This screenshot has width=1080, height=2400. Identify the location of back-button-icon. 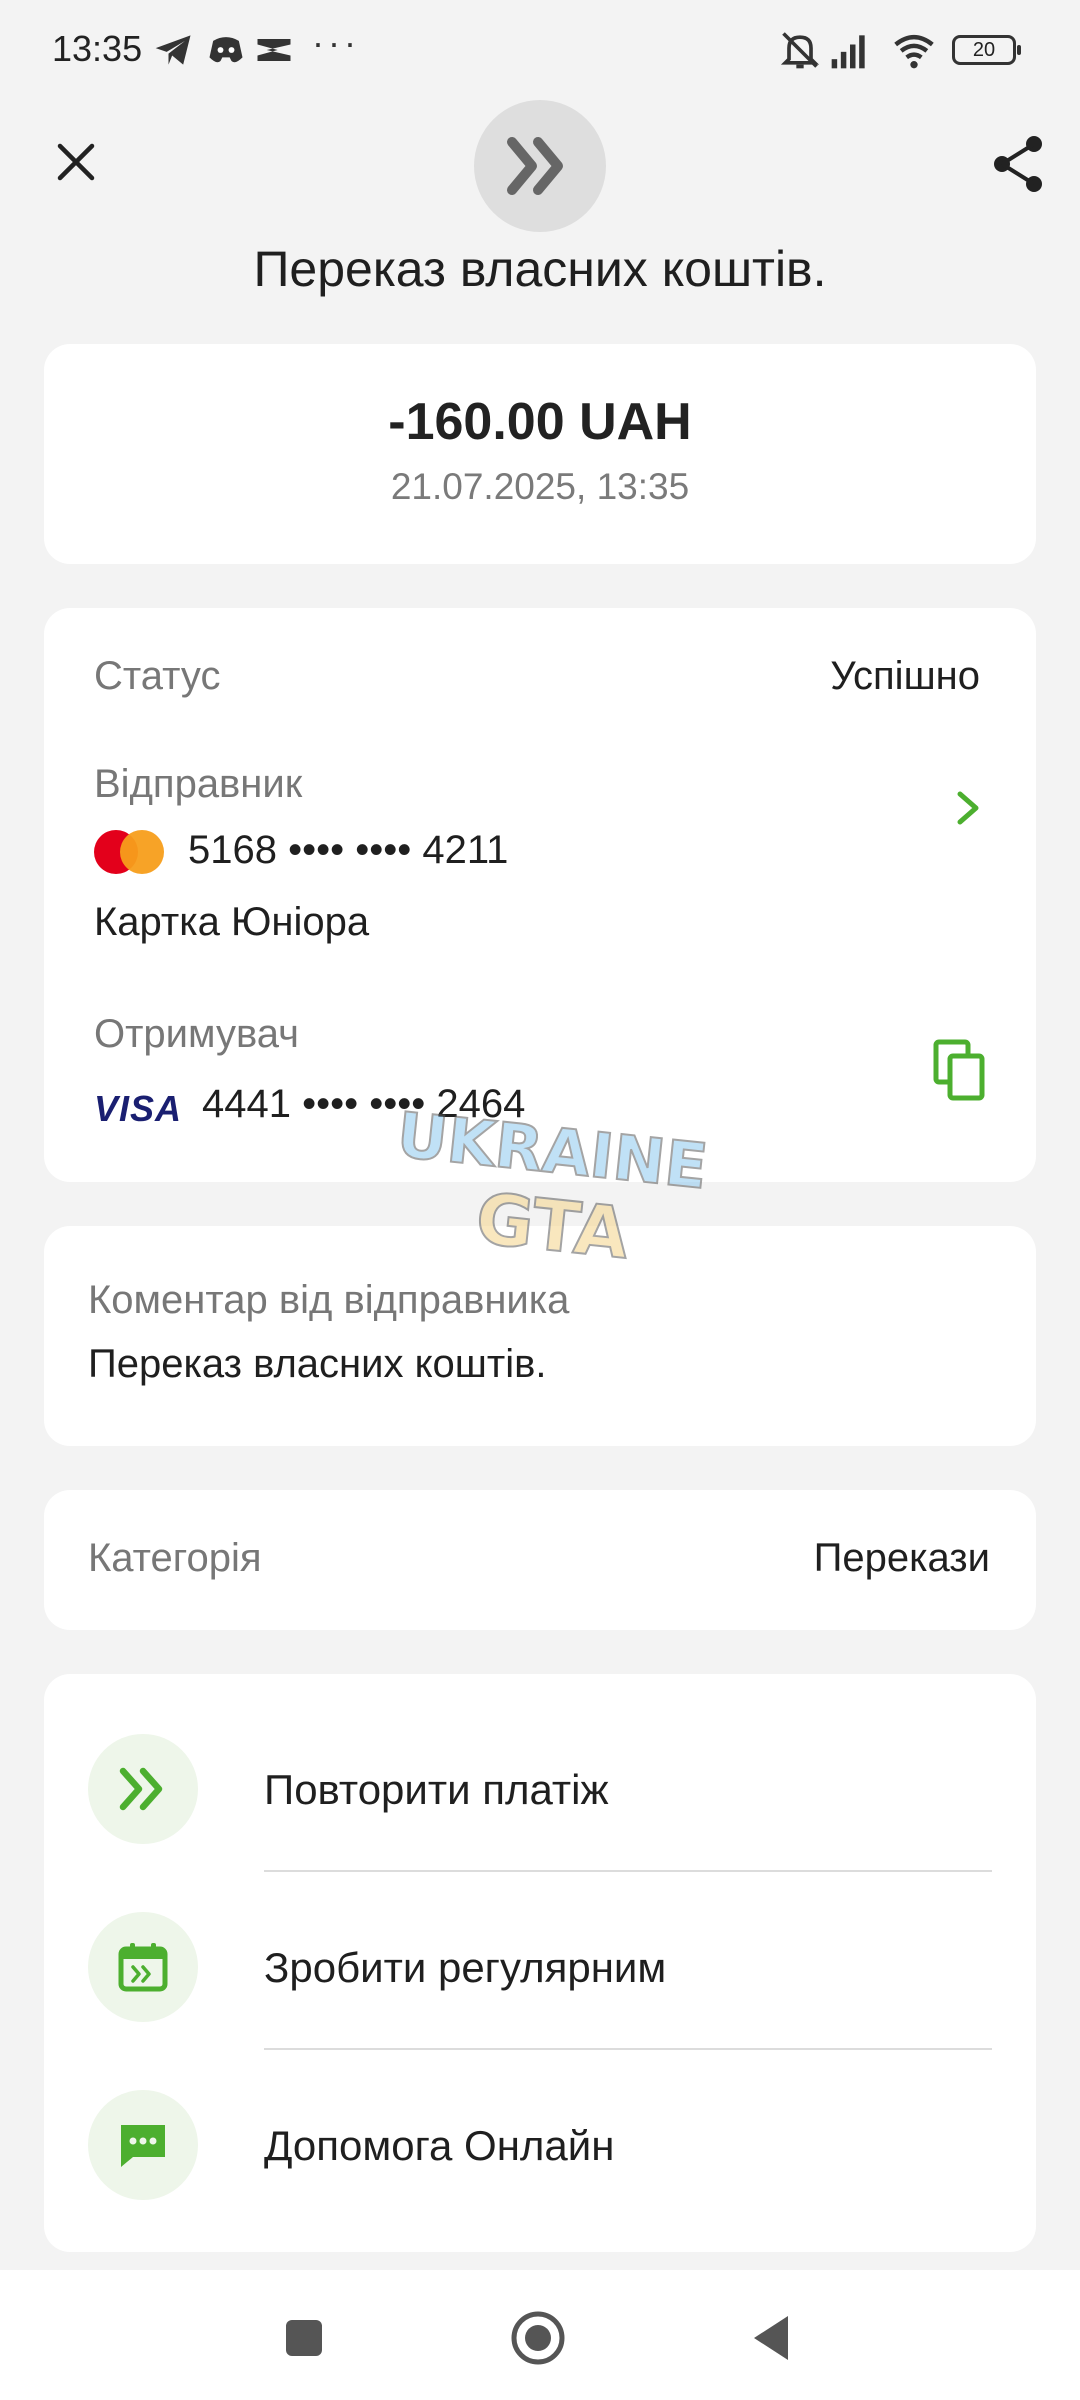
(774, 2338).